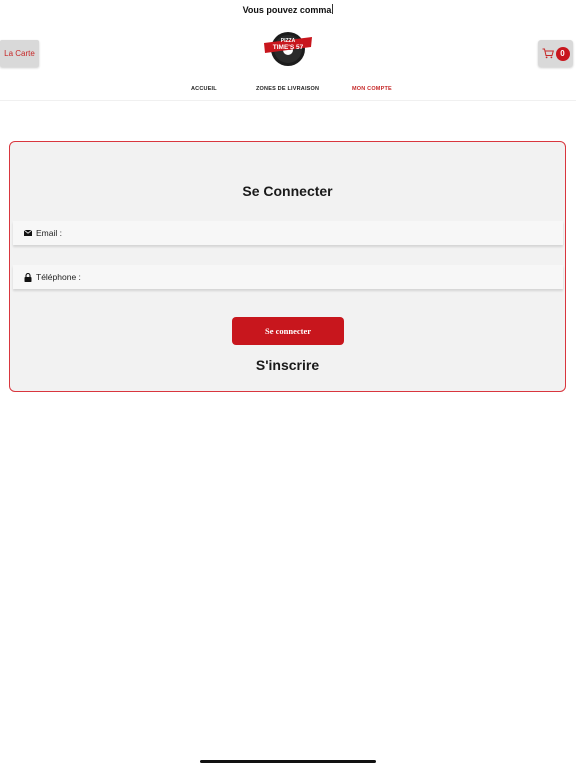 This screenshot has width=576, height=768. What do you see at coordinates (28, 277) in the screenshot?
I see `lock-icon` at bounding box center [28, 277].